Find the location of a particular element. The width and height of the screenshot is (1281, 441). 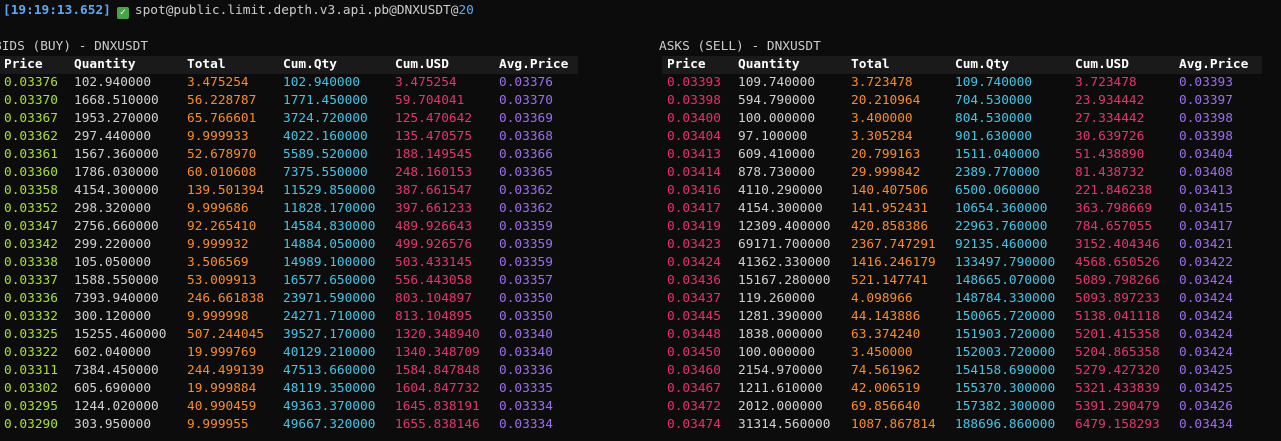

cum-usd-cell: 489.926643 is located at coordinates (434, 226).